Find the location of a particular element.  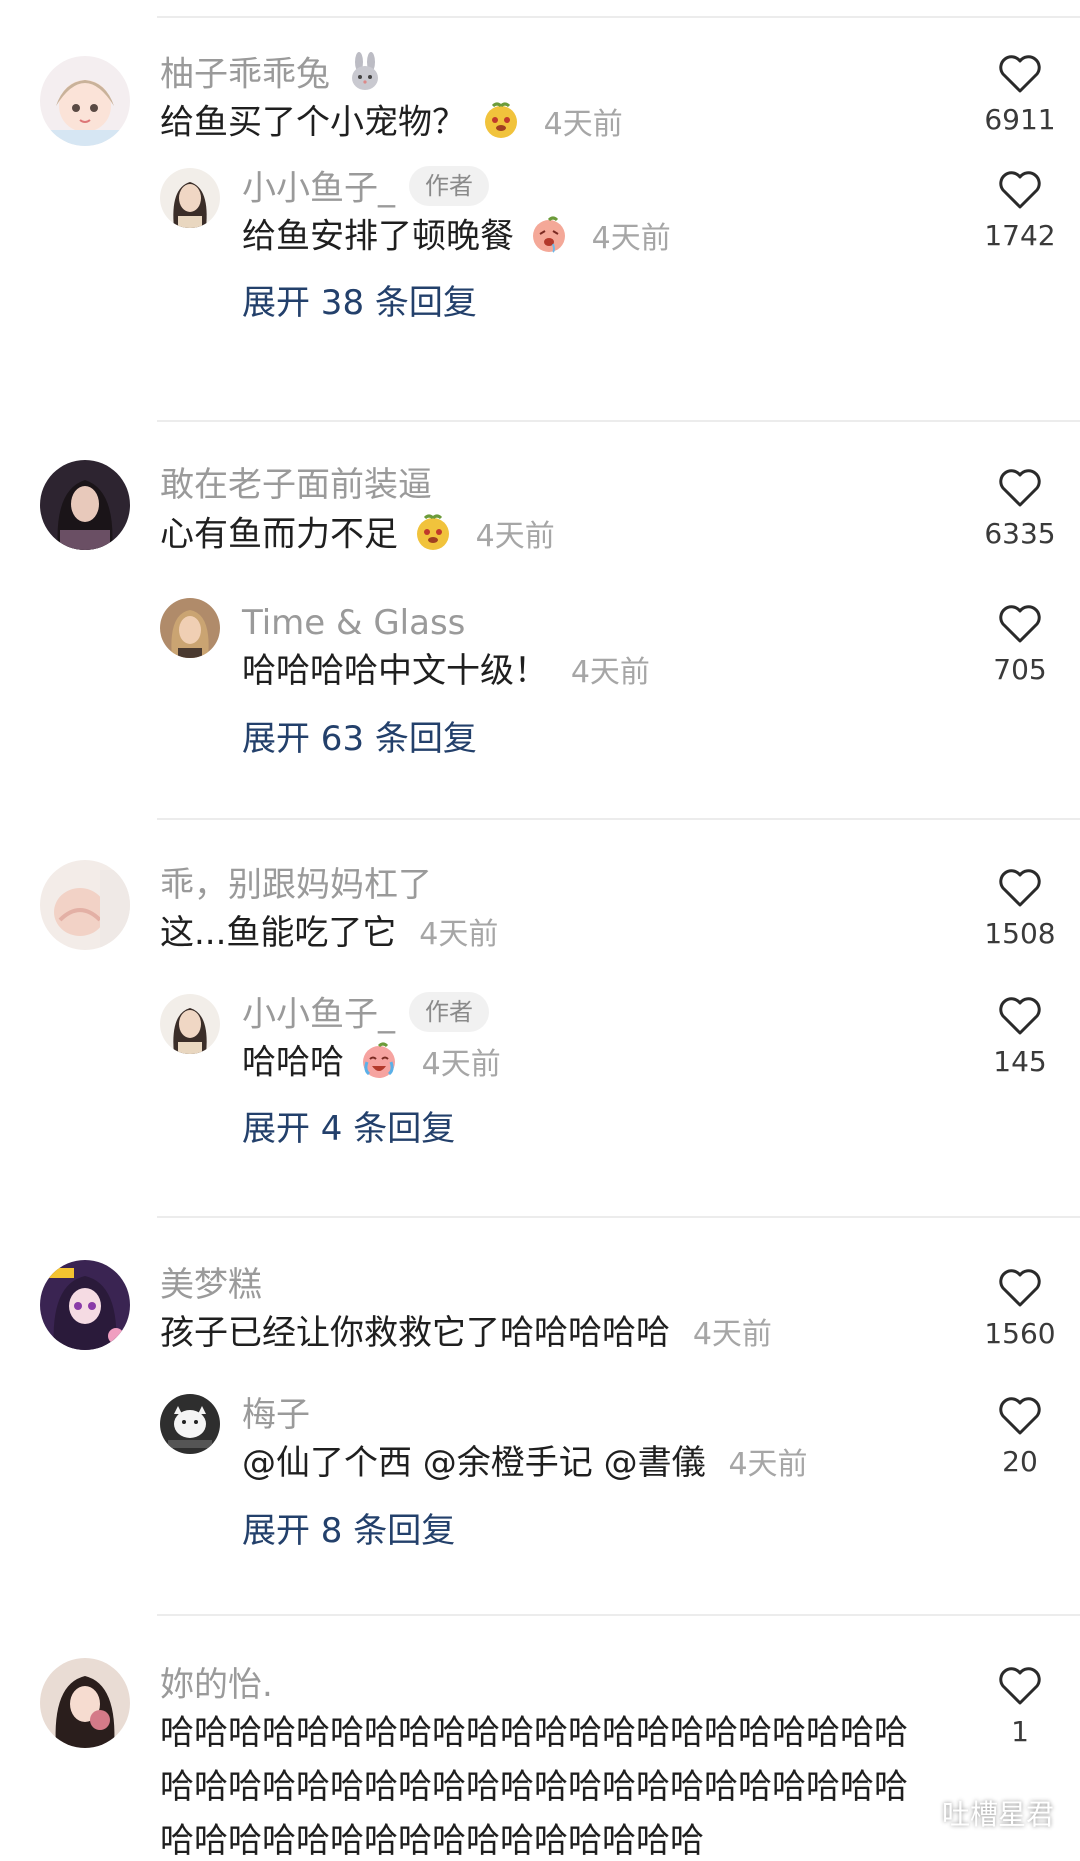

like-button: 1742 is located at coordinates (1020, 210).